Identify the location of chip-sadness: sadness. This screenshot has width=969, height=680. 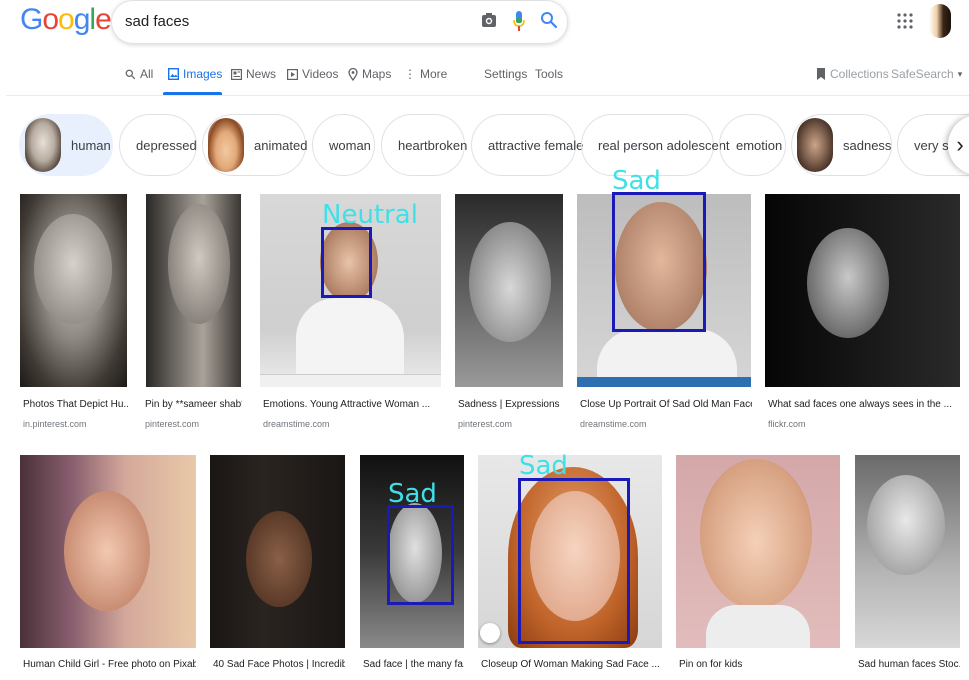
(841, 145).